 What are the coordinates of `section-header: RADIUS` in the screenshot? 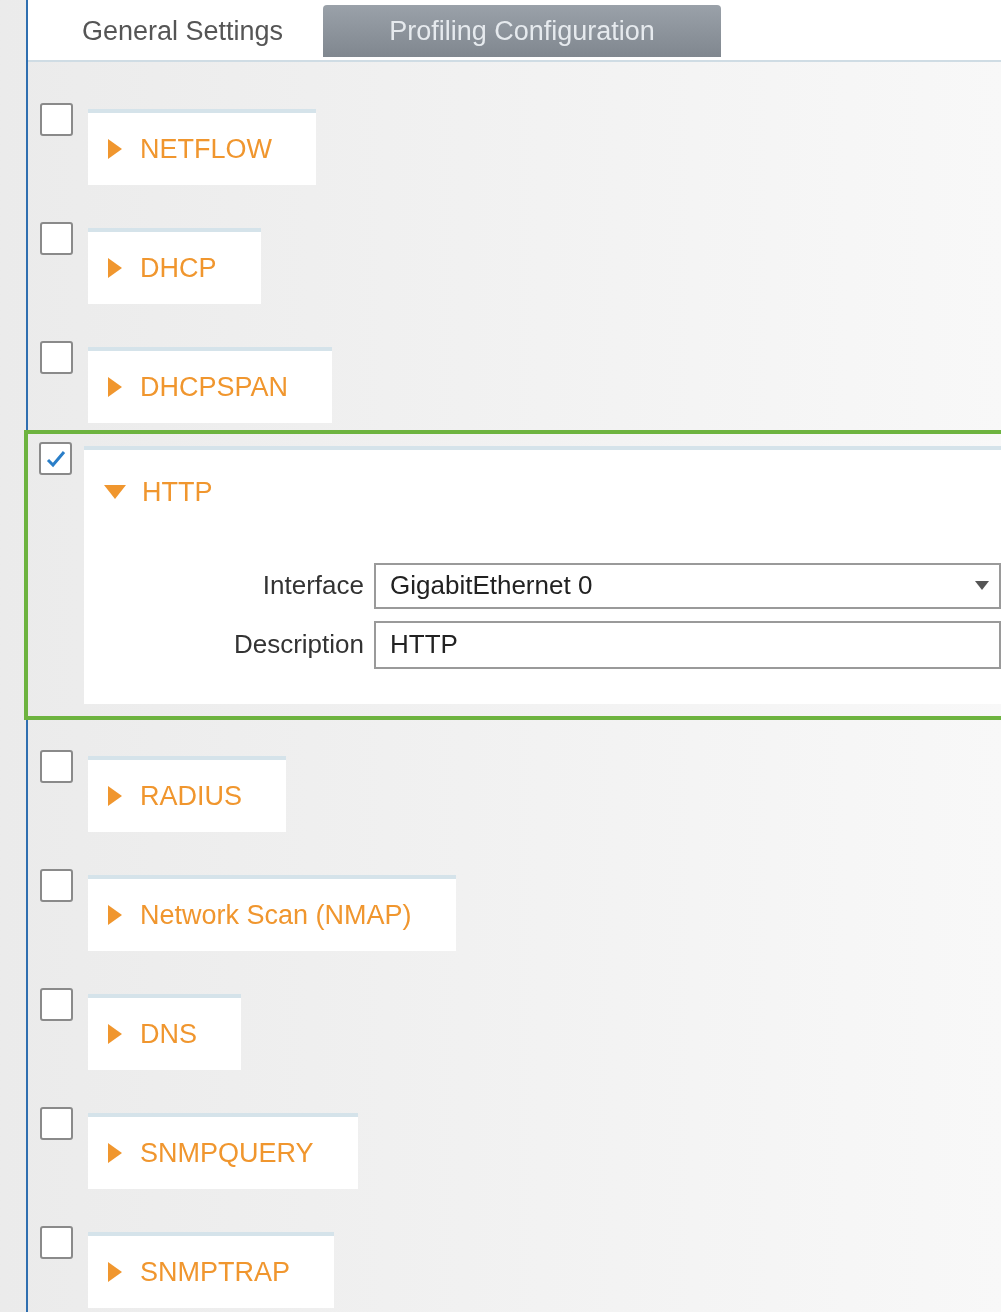 It's located at (187, 794).